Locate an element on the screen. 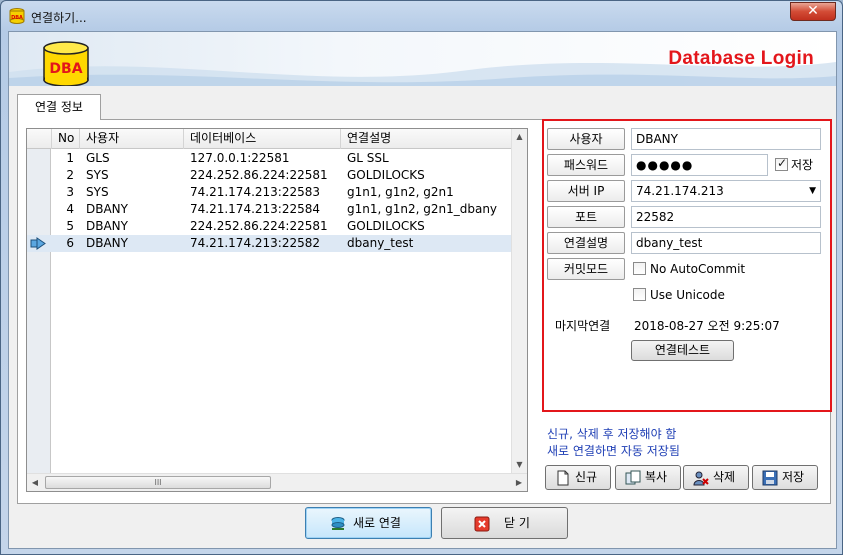 The height and width of the screenshot is (555, 843). header-description: 연결설명 is located at coordinates (429, 139).